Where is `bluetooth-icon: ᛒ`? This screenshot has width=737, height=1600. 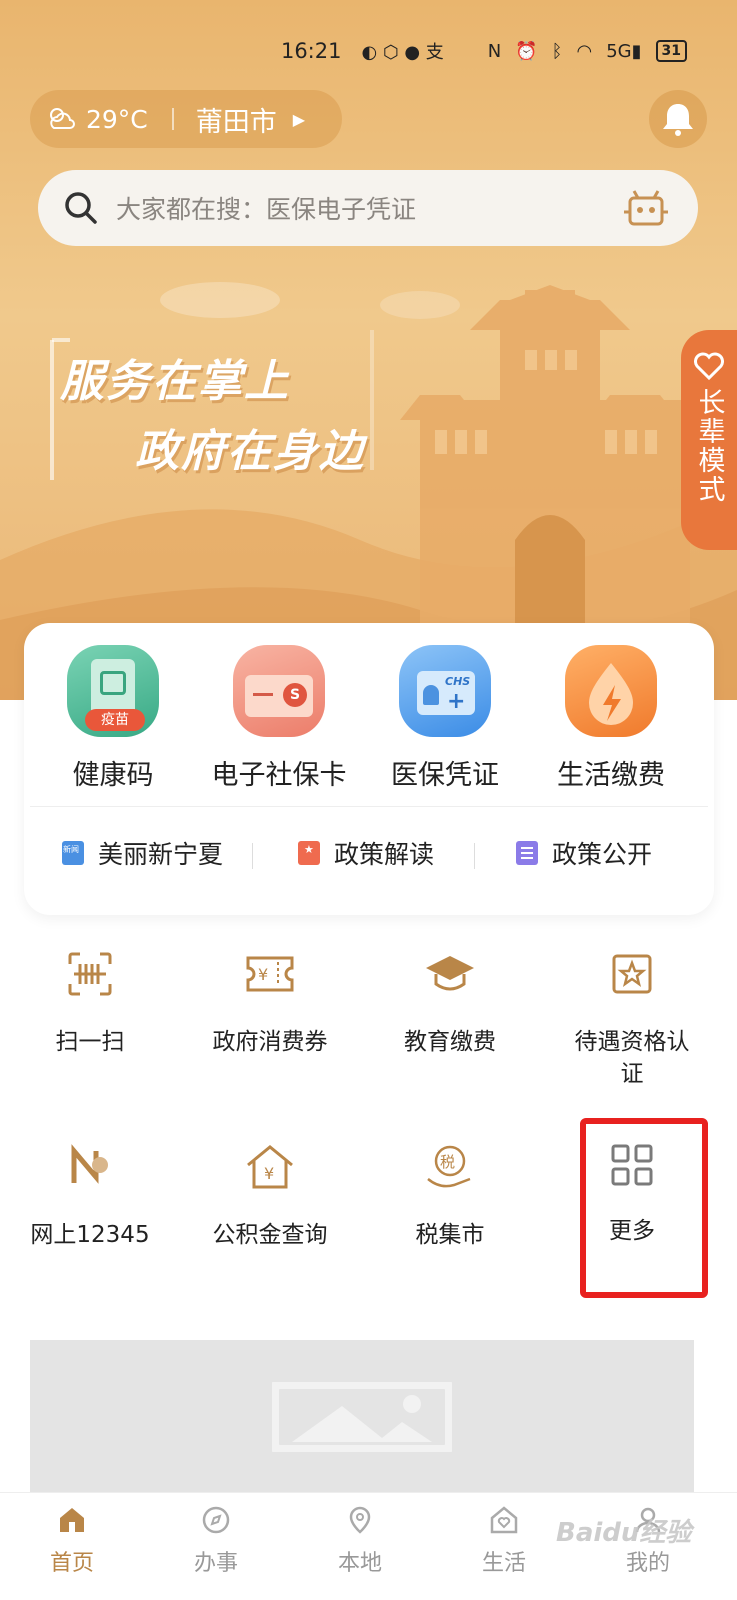
bluetooth-icon: ᛒ is located at coordinates (557, 51).